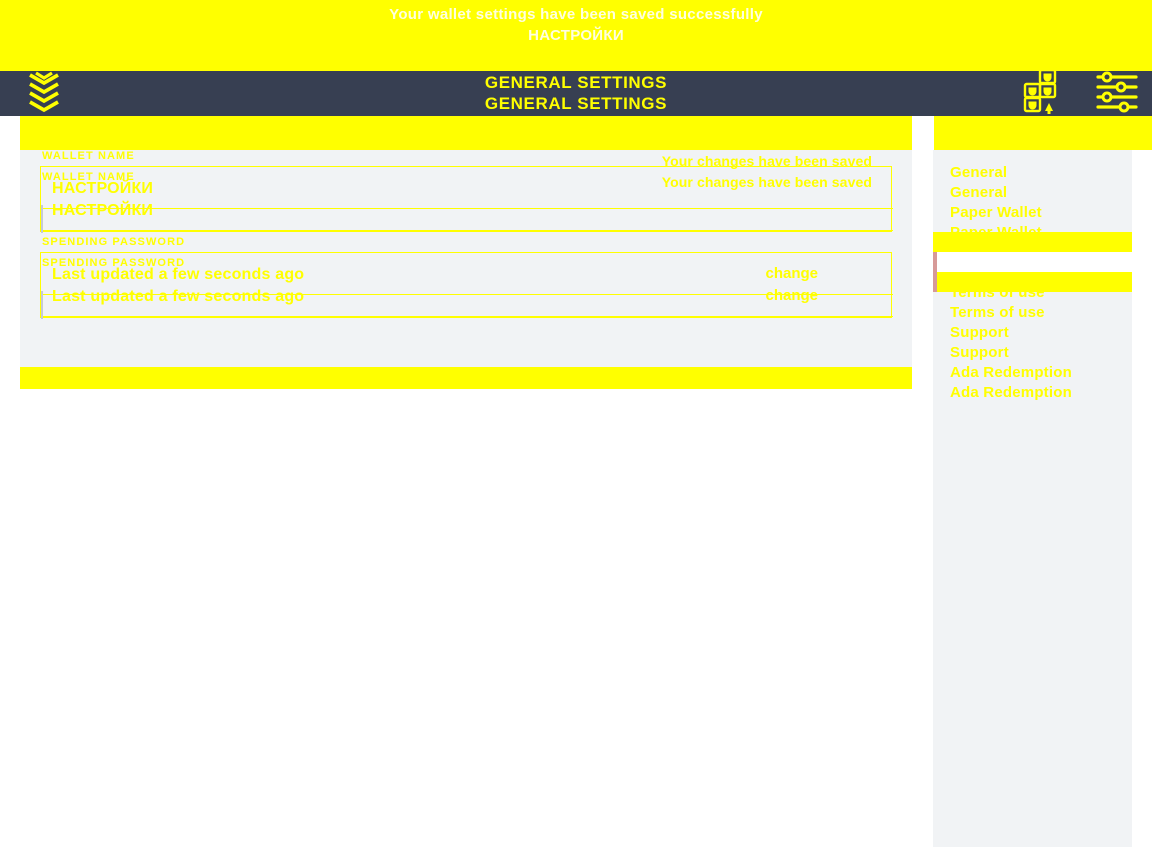  I want to click on sidebar-item-ada-redemption-ghost: Ada Redemption, so click(1032, 394).